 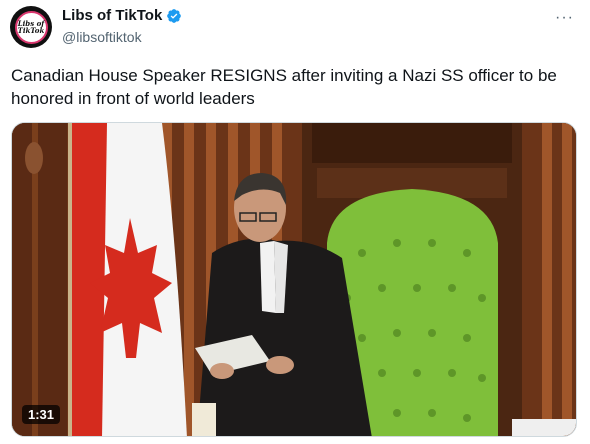 I want to click on display-name: Libs of TikTok, so click(x=112, y=15).